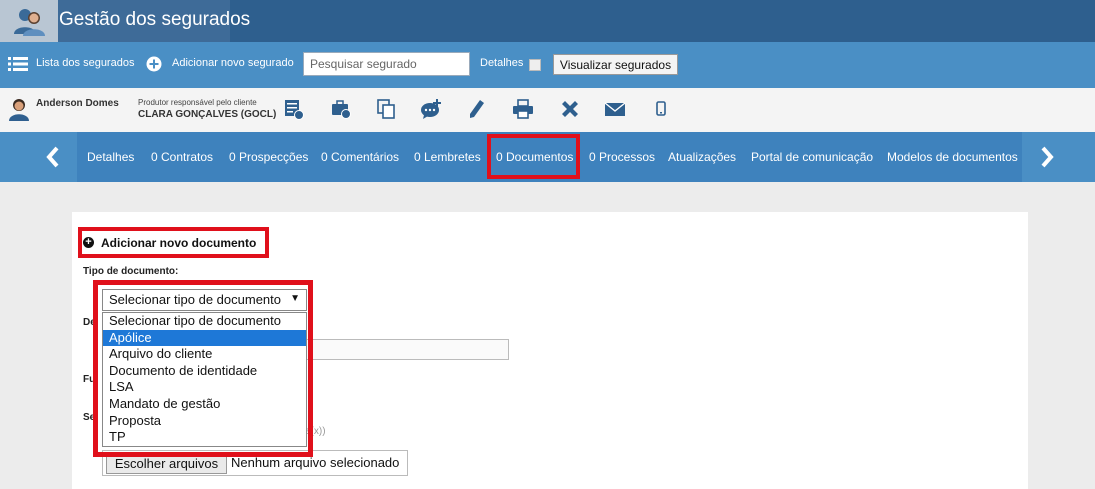 The width and height of the screenshot is (1095, 489). What do you see at coordinates (447, 157) in the screenshot?
I see `tab-lembretes: 0 Lembretes` at bounding box center [447, 157].